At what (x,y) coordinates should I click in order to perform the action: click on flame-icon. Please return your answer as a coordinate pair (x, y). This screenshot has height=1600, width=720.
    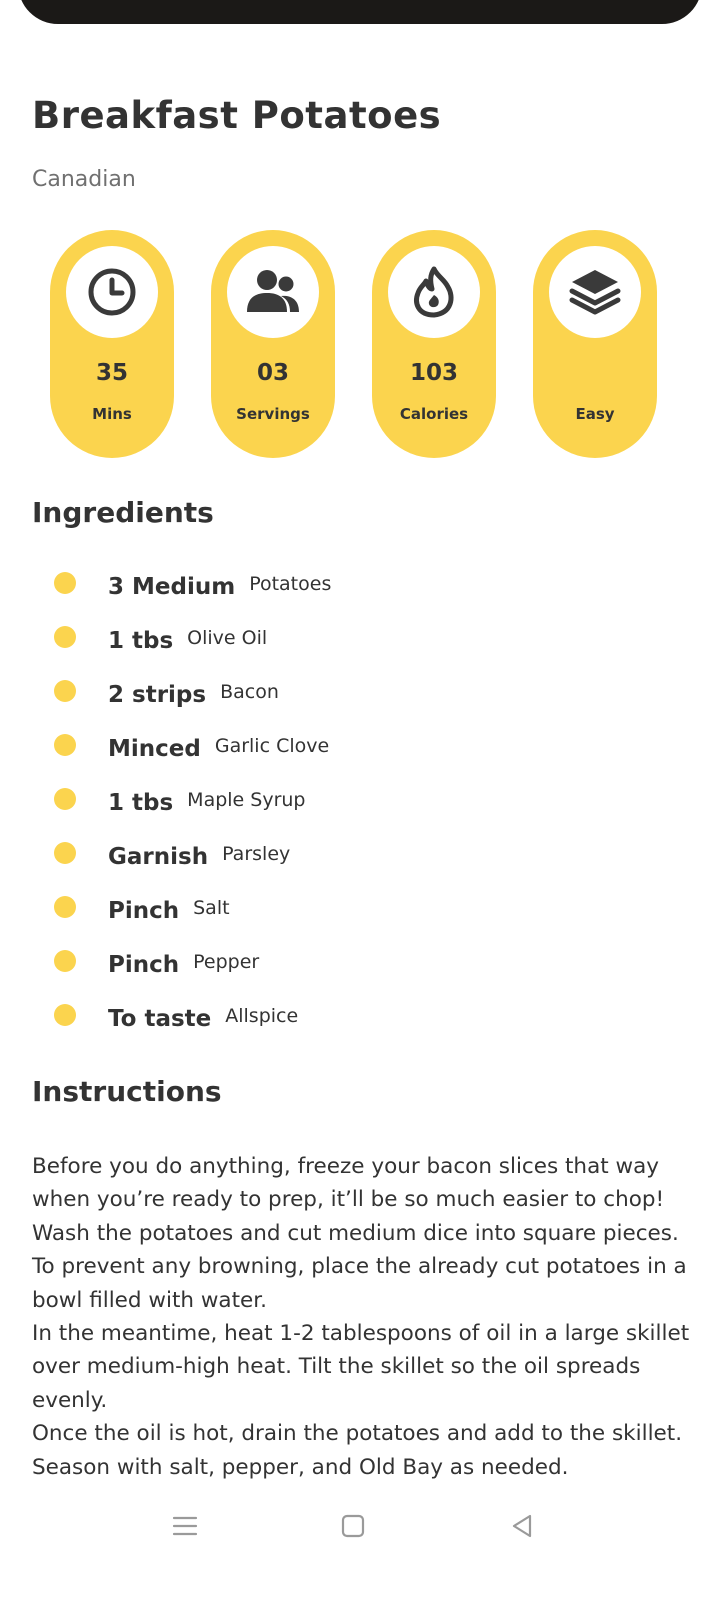
    Looking at the image, I should click on (434, 292).